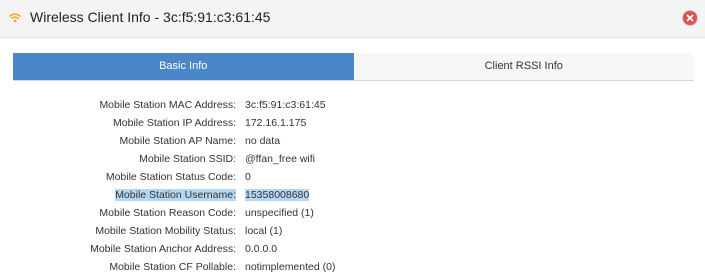  Describe the element at coordinates (280, 159) in the screenshot. I see `info-value: @ffan_free wifi` at that location.